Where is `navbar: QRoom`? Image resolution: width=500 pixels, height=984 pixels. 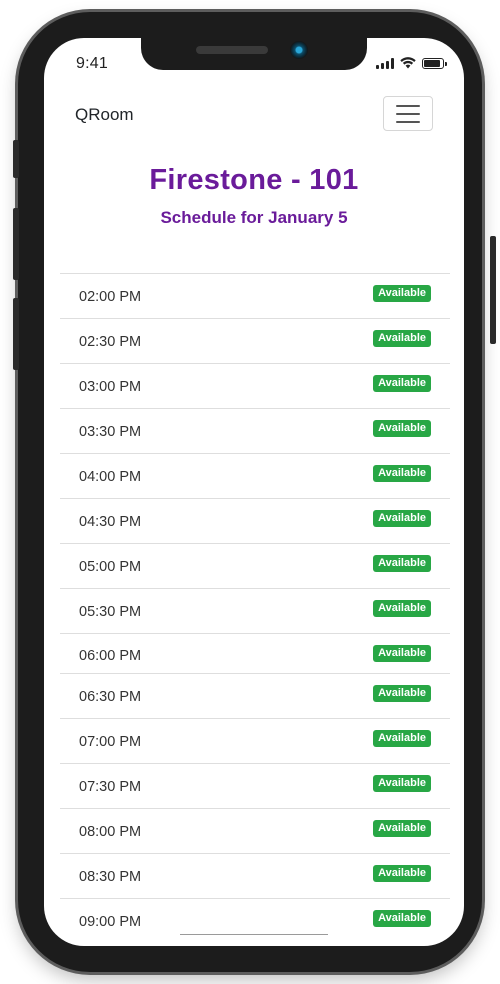
navbar: QRoom is located at coordinates (254, 116).